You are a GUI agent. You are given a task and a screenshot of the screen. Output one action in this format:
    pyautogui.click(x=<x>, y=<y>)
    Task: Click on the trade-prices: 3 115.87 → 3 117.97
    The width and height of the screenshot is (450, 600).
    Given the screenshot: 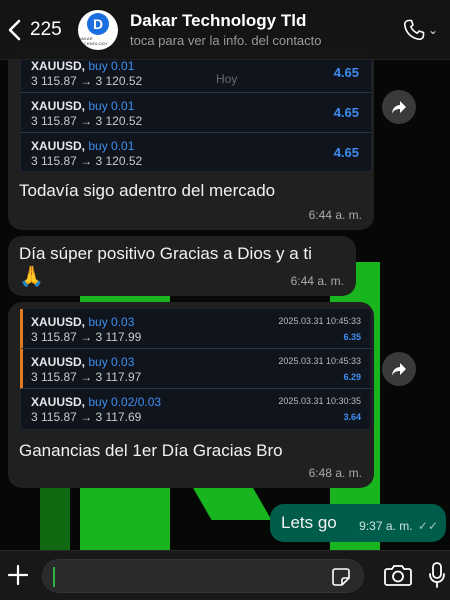 What is the action you would take?
    pyautogui.click(x=86, y=377)
    